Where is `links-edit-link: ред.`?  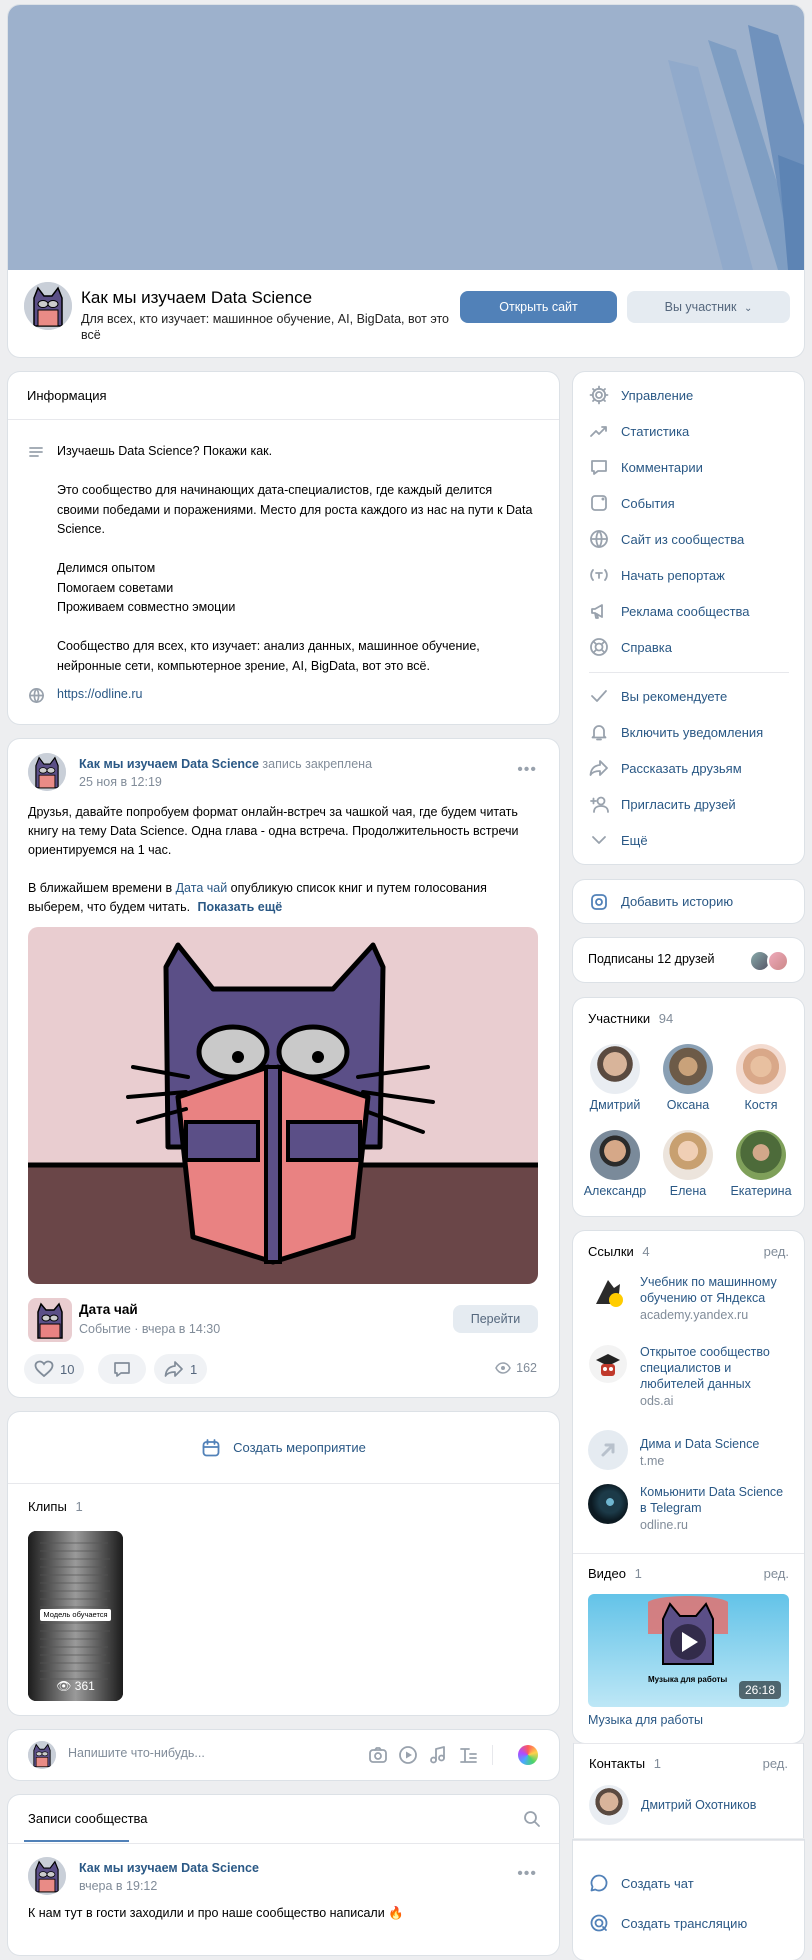 links-edit-link: ред. is located at coordinates (776, 1251).